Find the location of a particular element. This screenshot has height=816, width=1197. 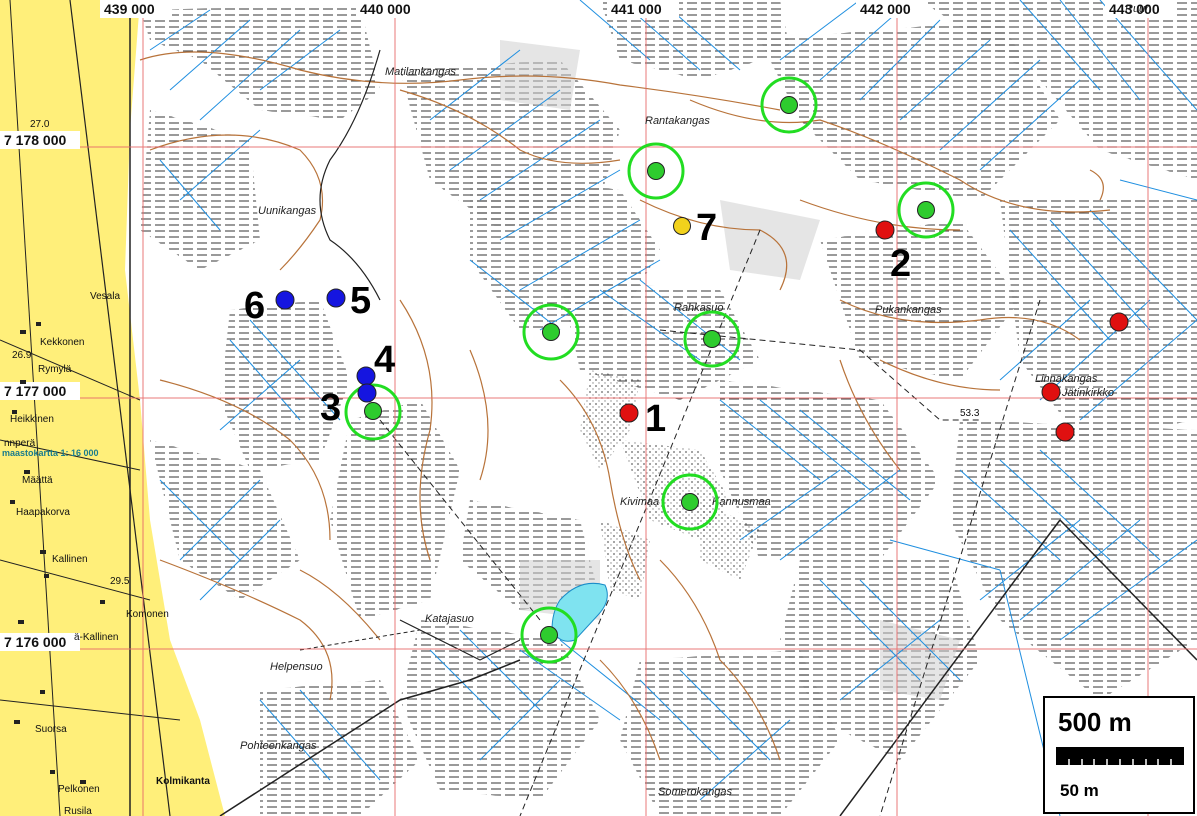

village-name: Kekkonen is located at coordinates (62, 342).